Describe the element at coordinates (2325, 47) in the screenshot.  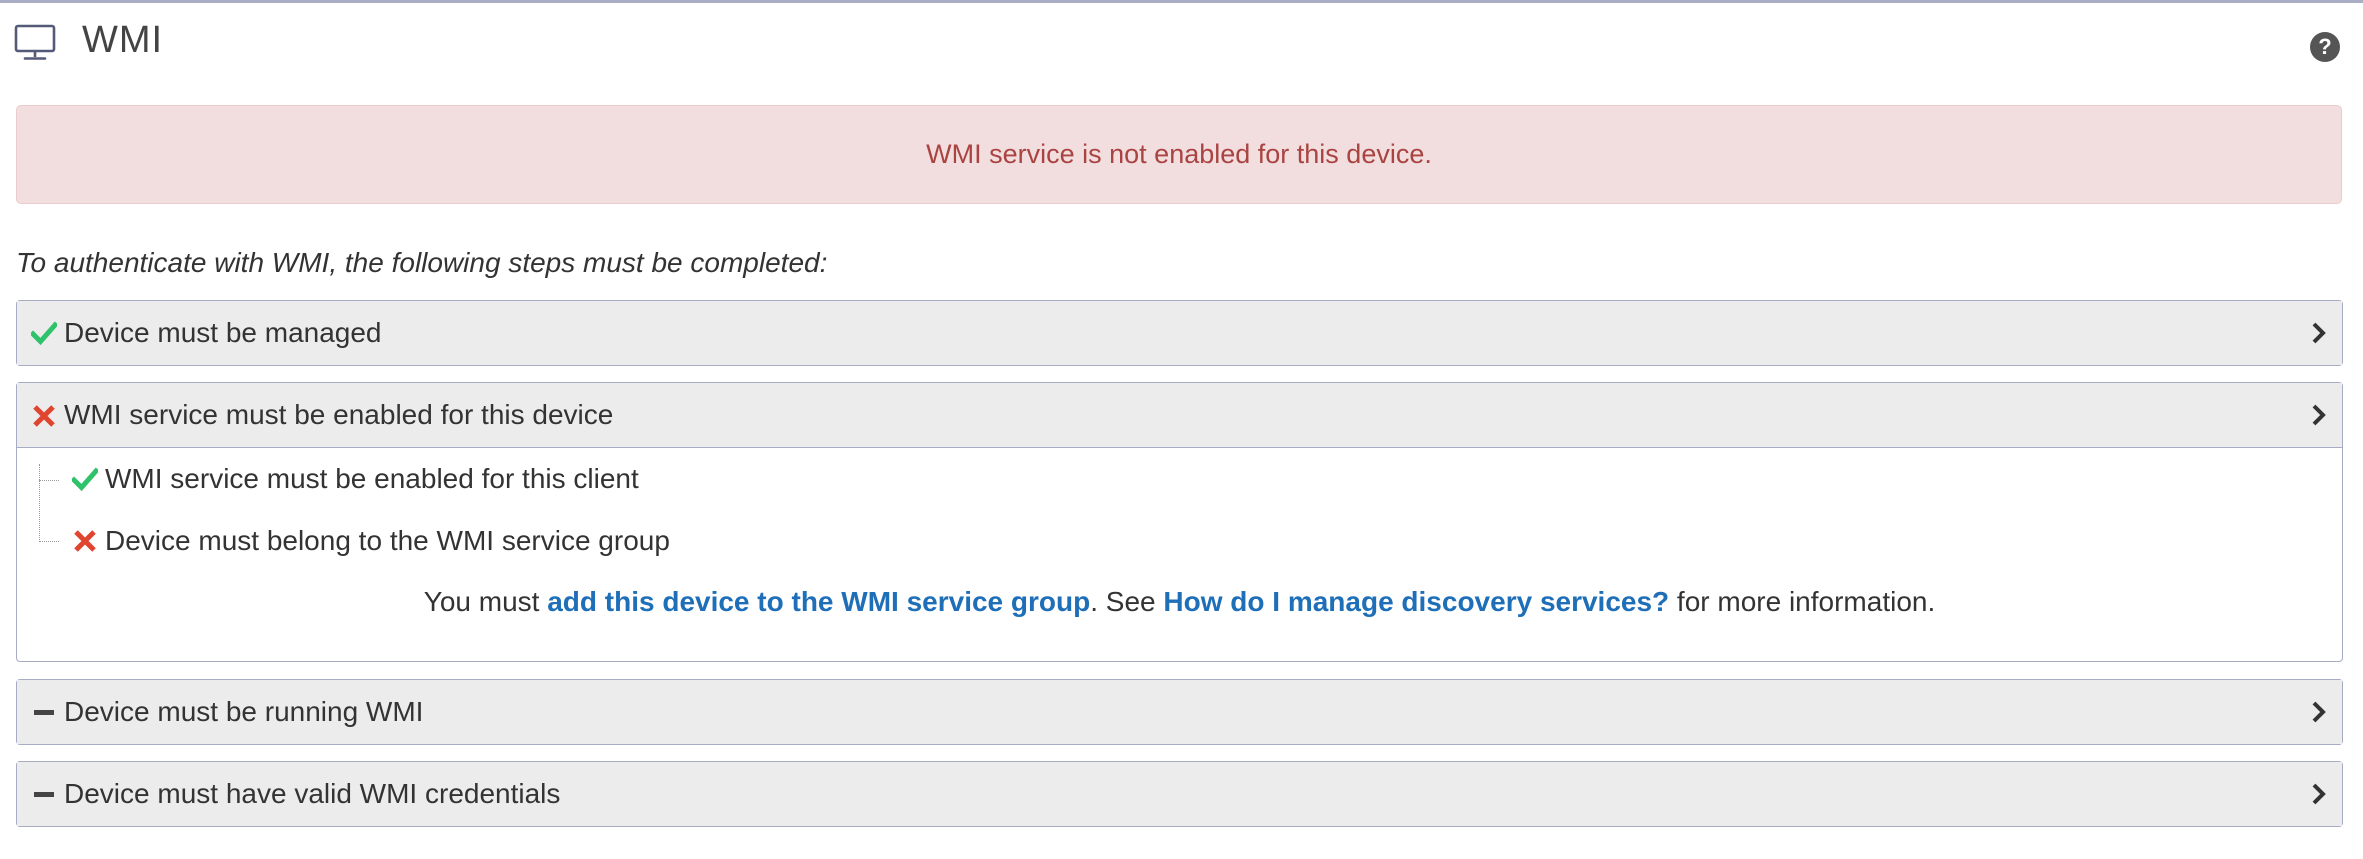
I see `help-icon: ?` at that location.